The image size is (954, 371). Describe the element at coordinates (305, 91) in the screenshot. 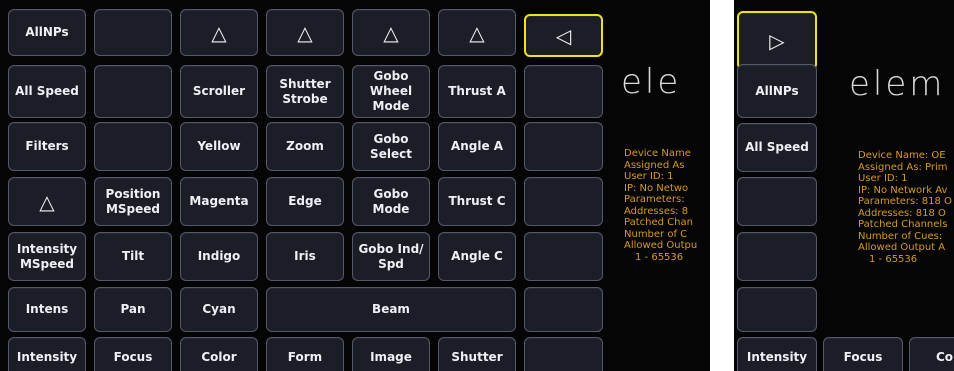

I see `shutter-strobe-button: Shutter Strobe` at that location.